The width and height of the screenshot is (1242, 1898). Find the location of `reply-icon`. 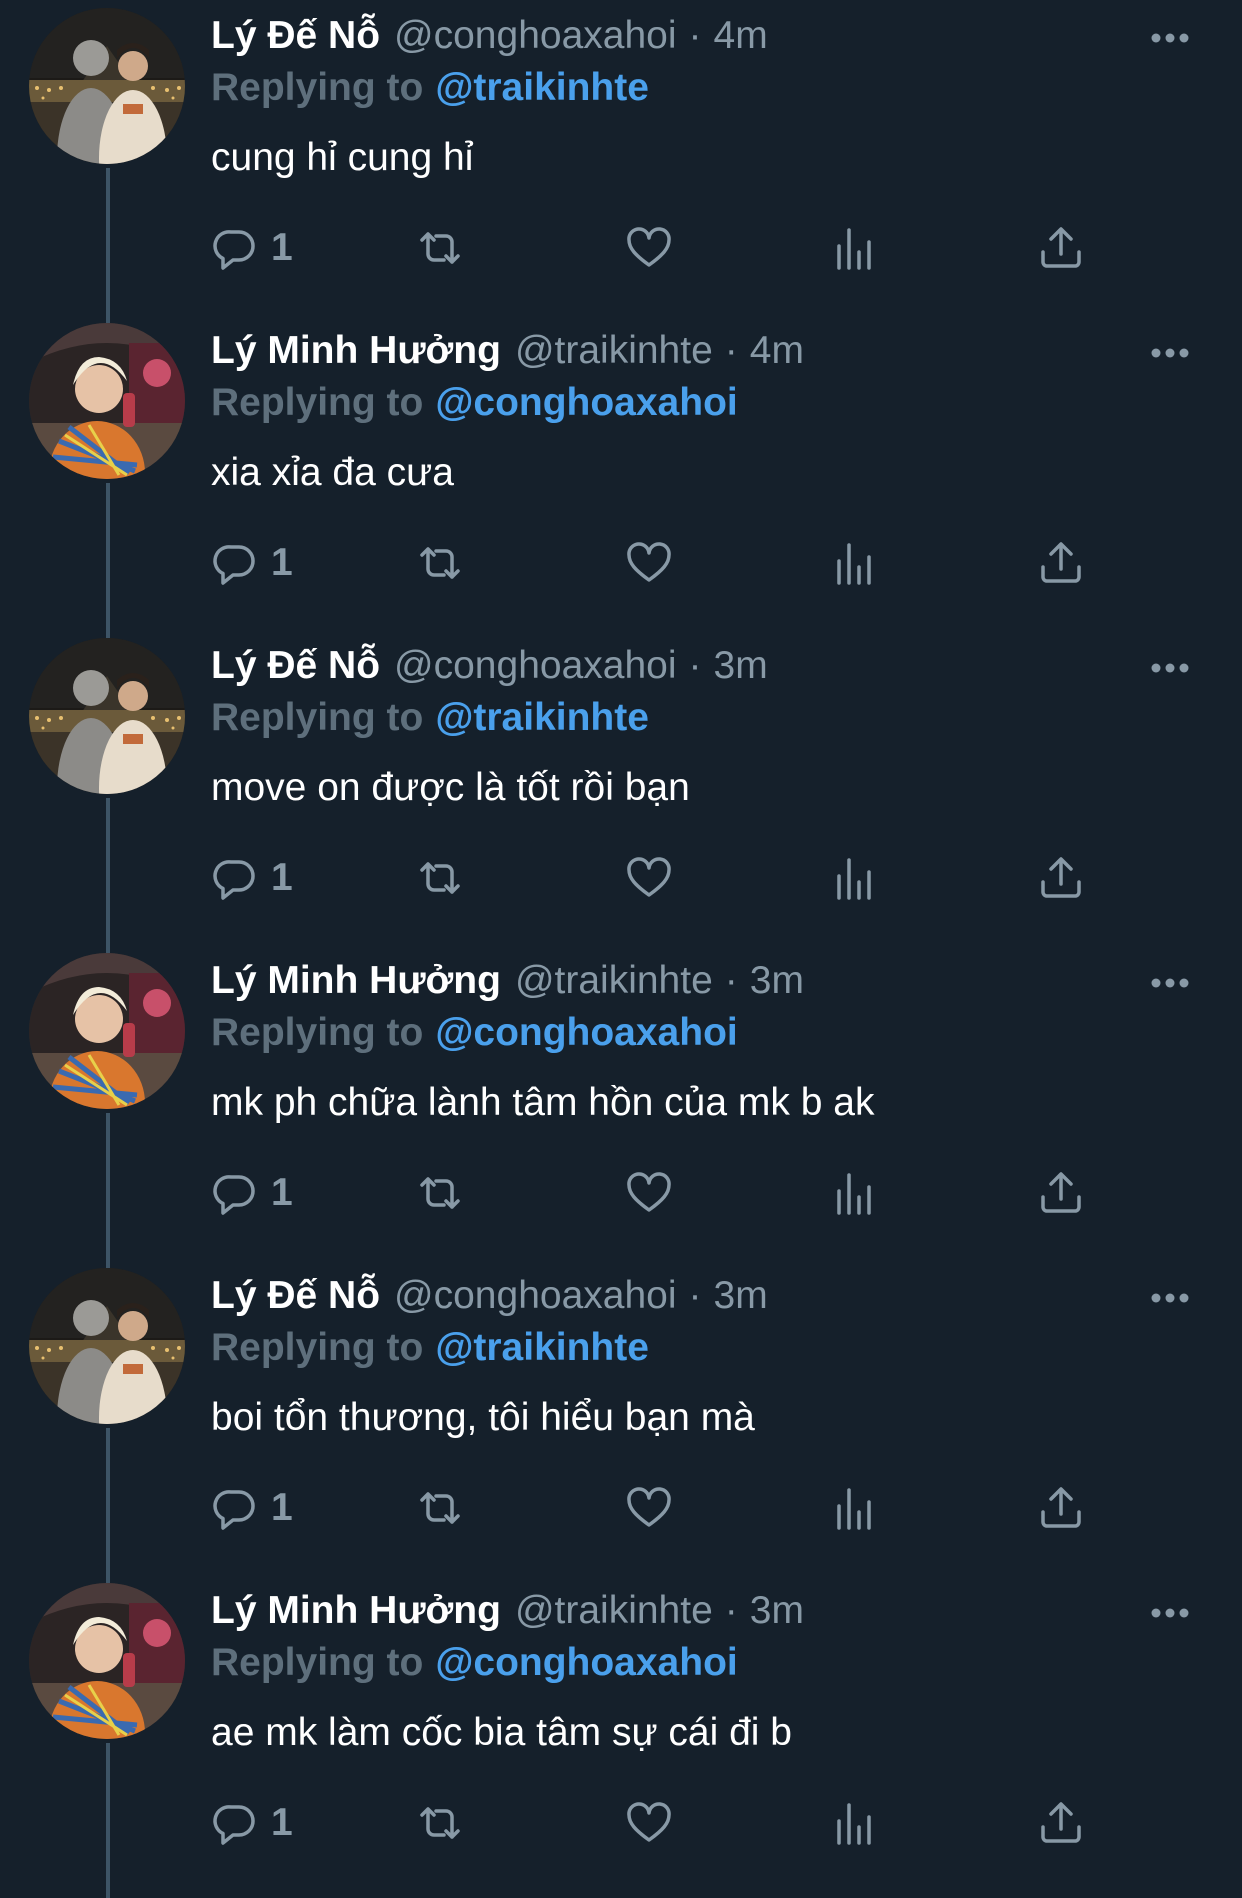

reply-icon is located at coordinates (234, 1195).